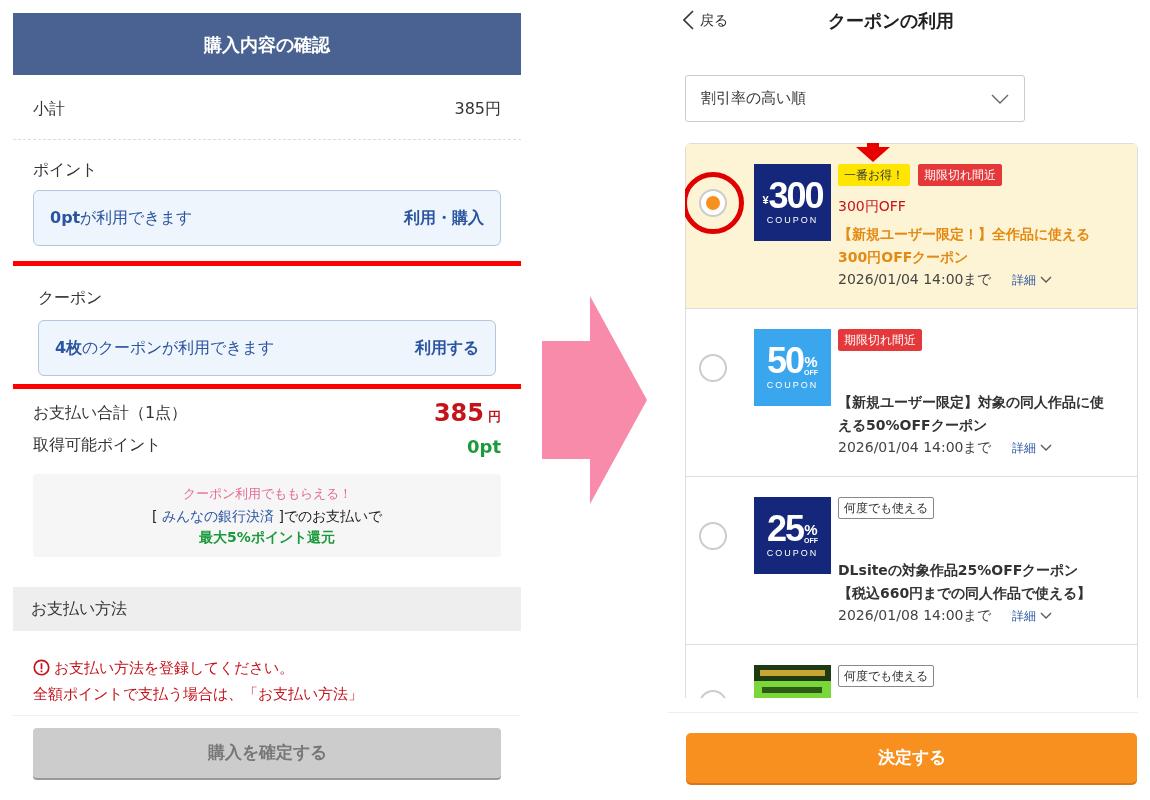 This screenshot has height=800, width=1150. What do you see at coordinates (70, 298) in the screenshot?
I see `section-label: クーポン` at bounding box center [70, 298].